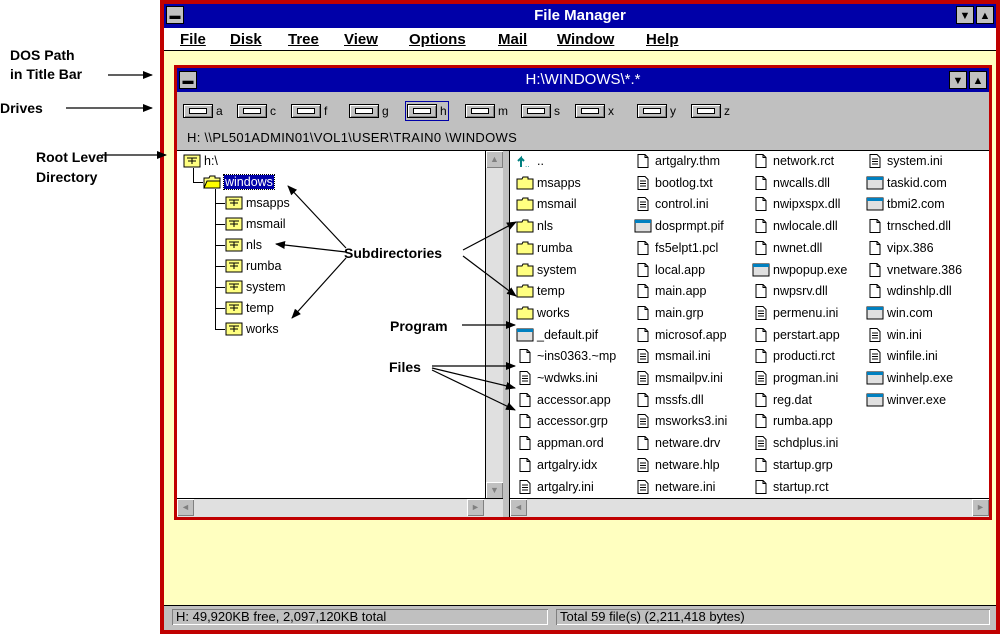 This screenshot has width=1000, height=634. Describe the element at coordinates (495, 325) in the screenshot. I see `tree-vertical-scrollbar: ▲ ▼` at that location.